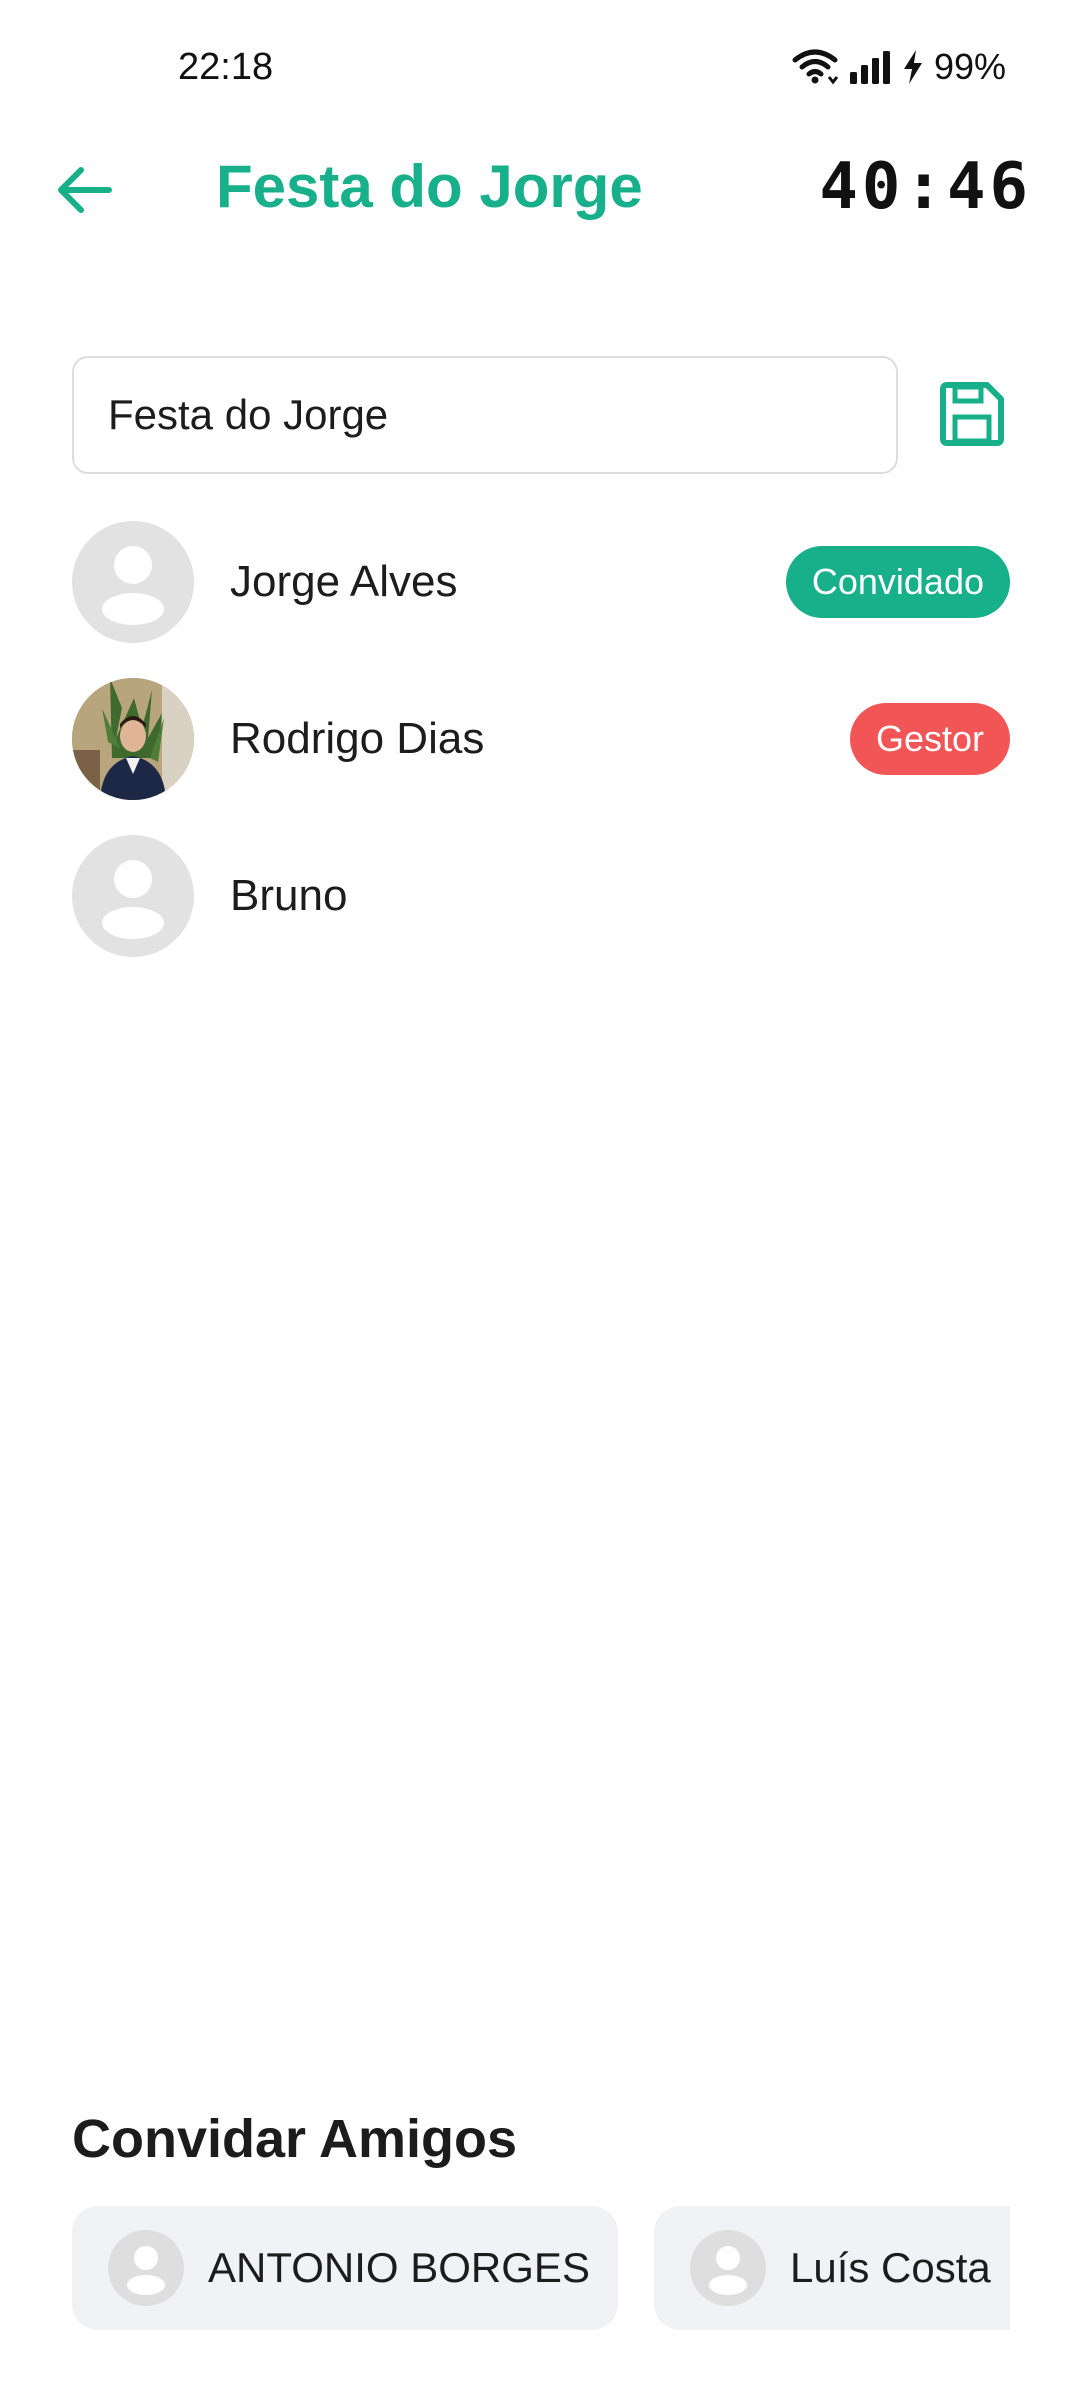 The width and height of the screenshot is (1080, 2400). I want to click on role-badge-gestor: Gestor, so click(929, 739).